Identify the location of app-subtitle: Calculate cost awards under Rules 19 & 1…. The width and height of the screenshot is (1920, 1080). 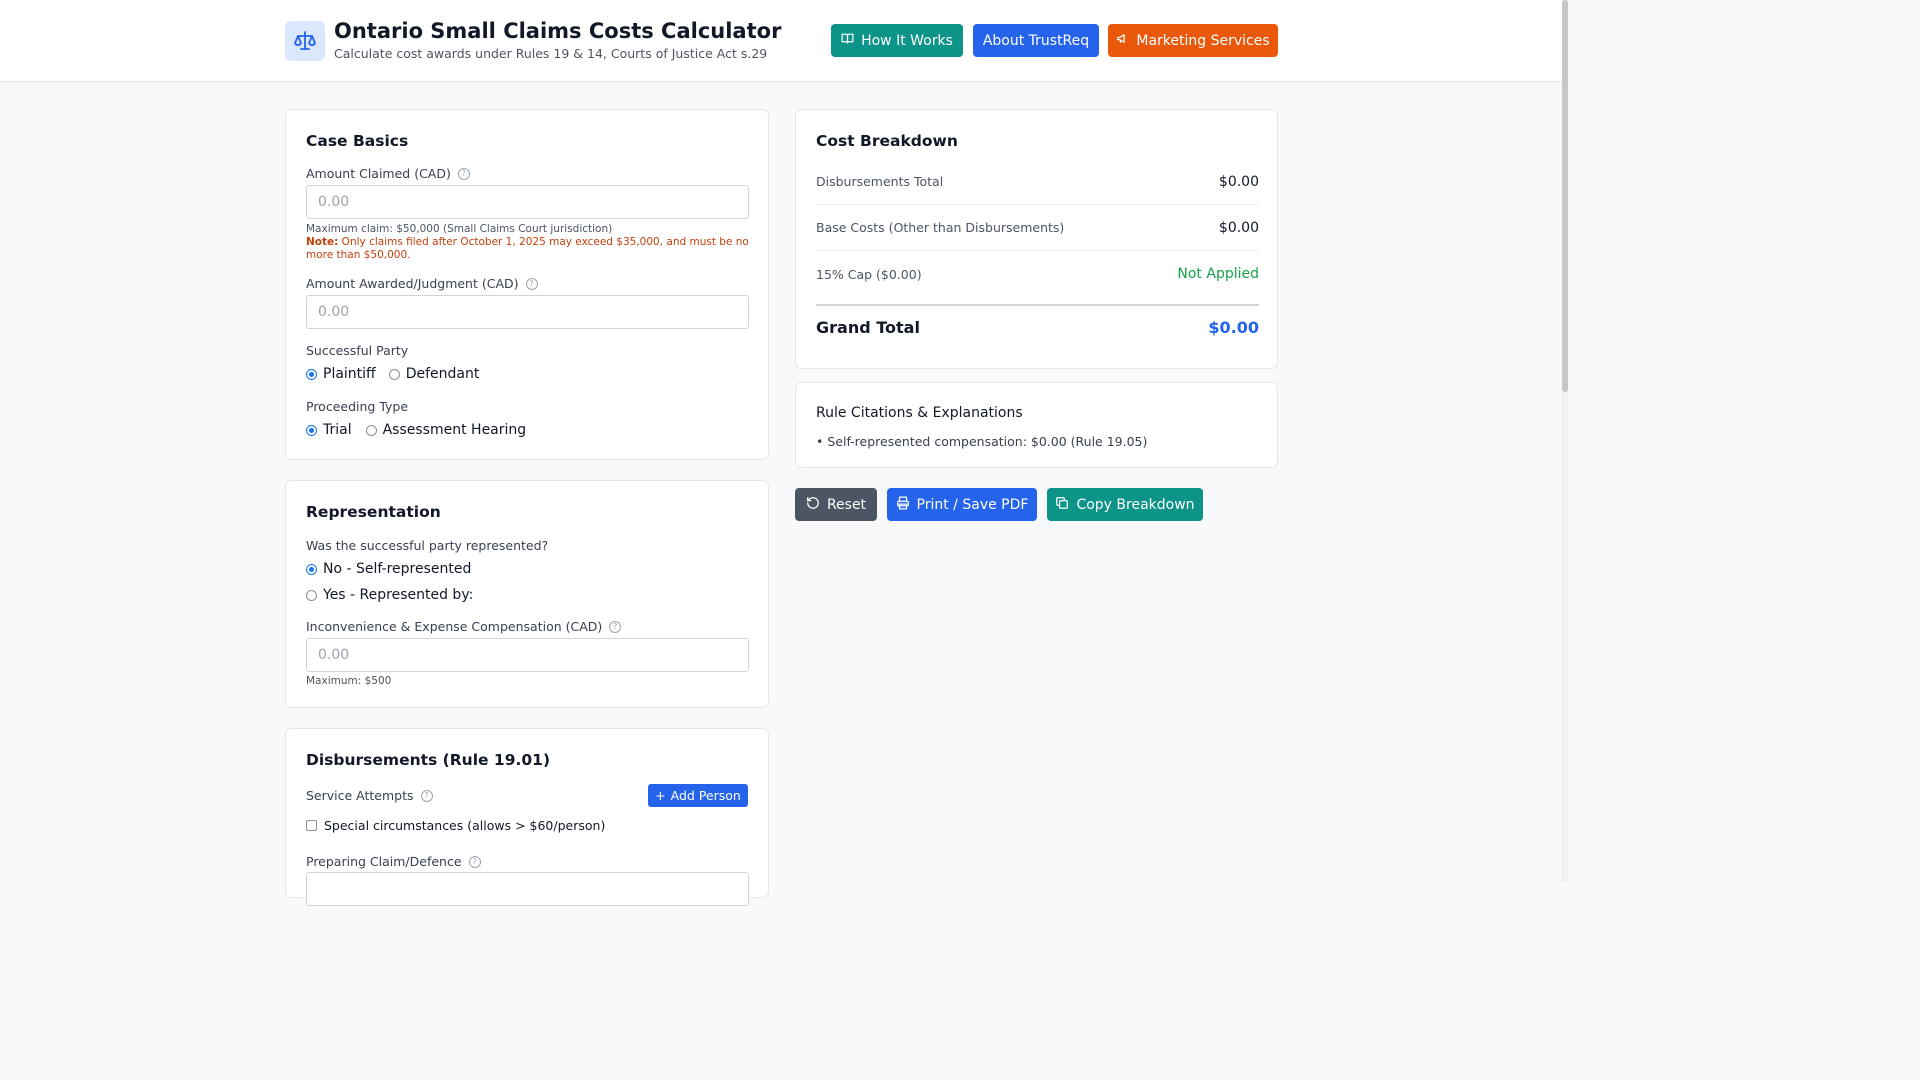
(551, 53).